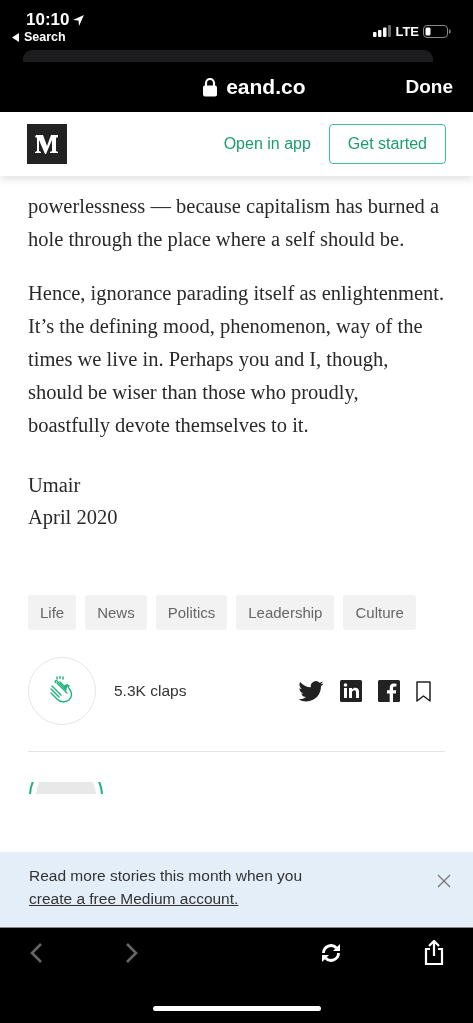  Describe the element at coordinates (423, 691) in the screenshot. I see `bookmark-icon` at that location.